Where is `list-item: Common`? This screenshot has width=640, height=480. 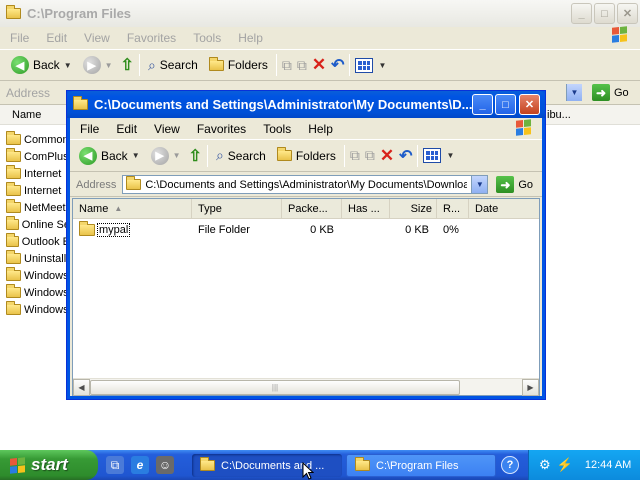 list-item: Common is located at coordinates (35, 139).